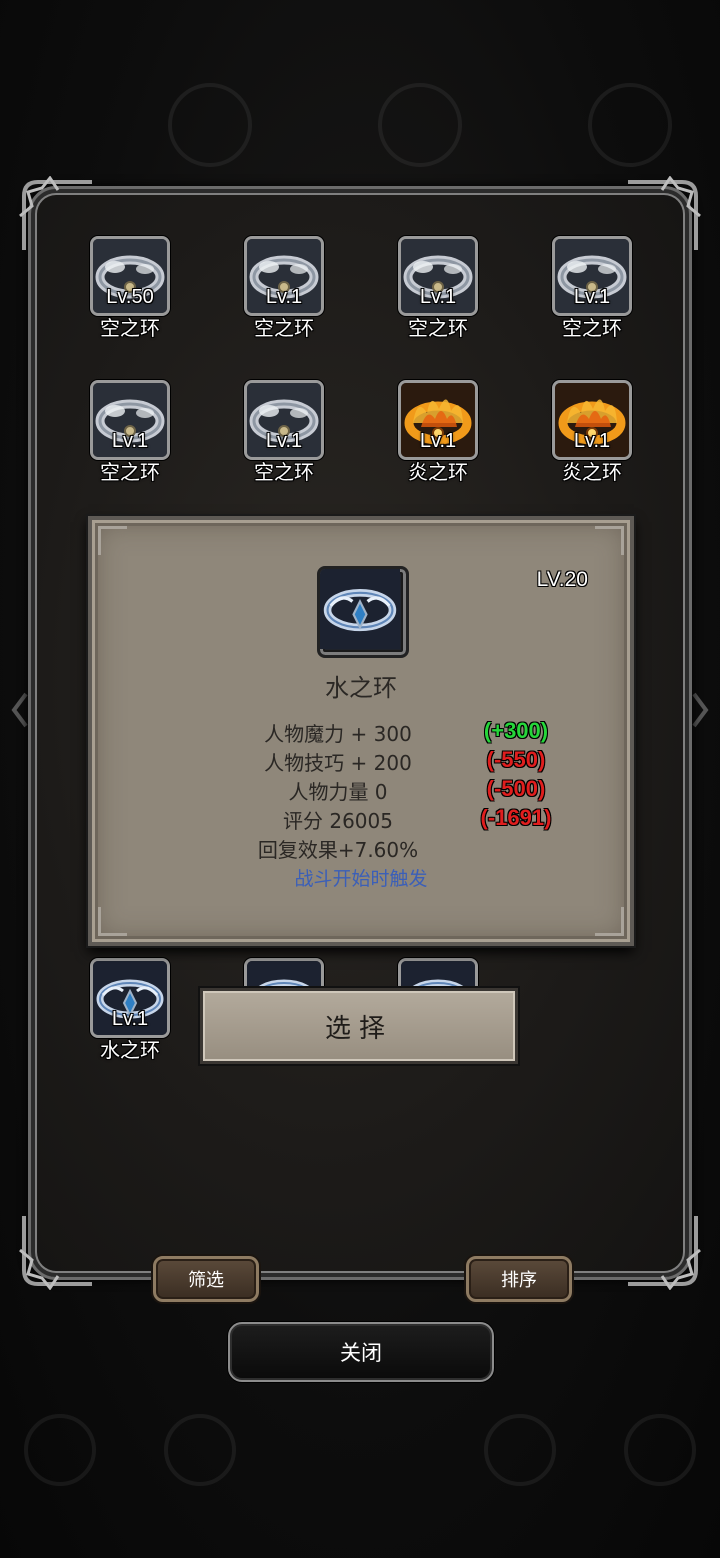 The height and width of the screenshot is (1558, 720). I want to click on stat-diff: (-1691), so click(516, 817).